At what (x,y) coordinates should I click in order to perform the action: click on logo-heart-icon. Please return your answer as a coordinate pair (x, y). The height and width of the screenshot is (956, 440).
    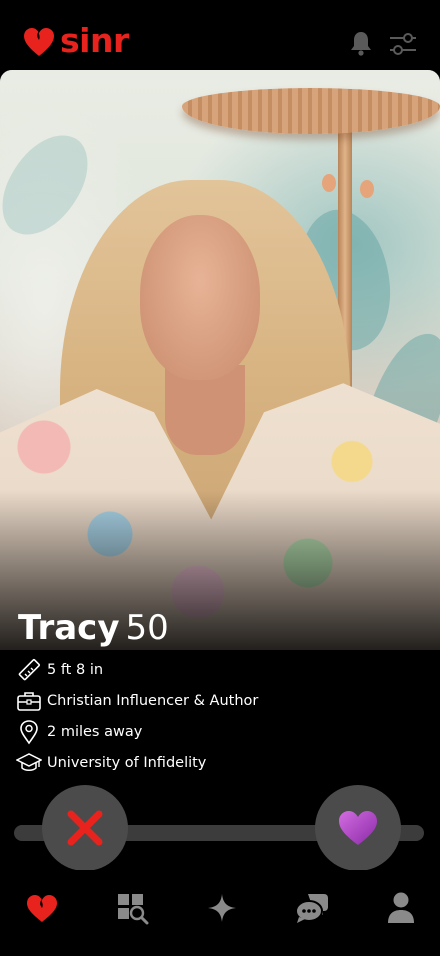
    Looking at the image, I should click on (39, 42).